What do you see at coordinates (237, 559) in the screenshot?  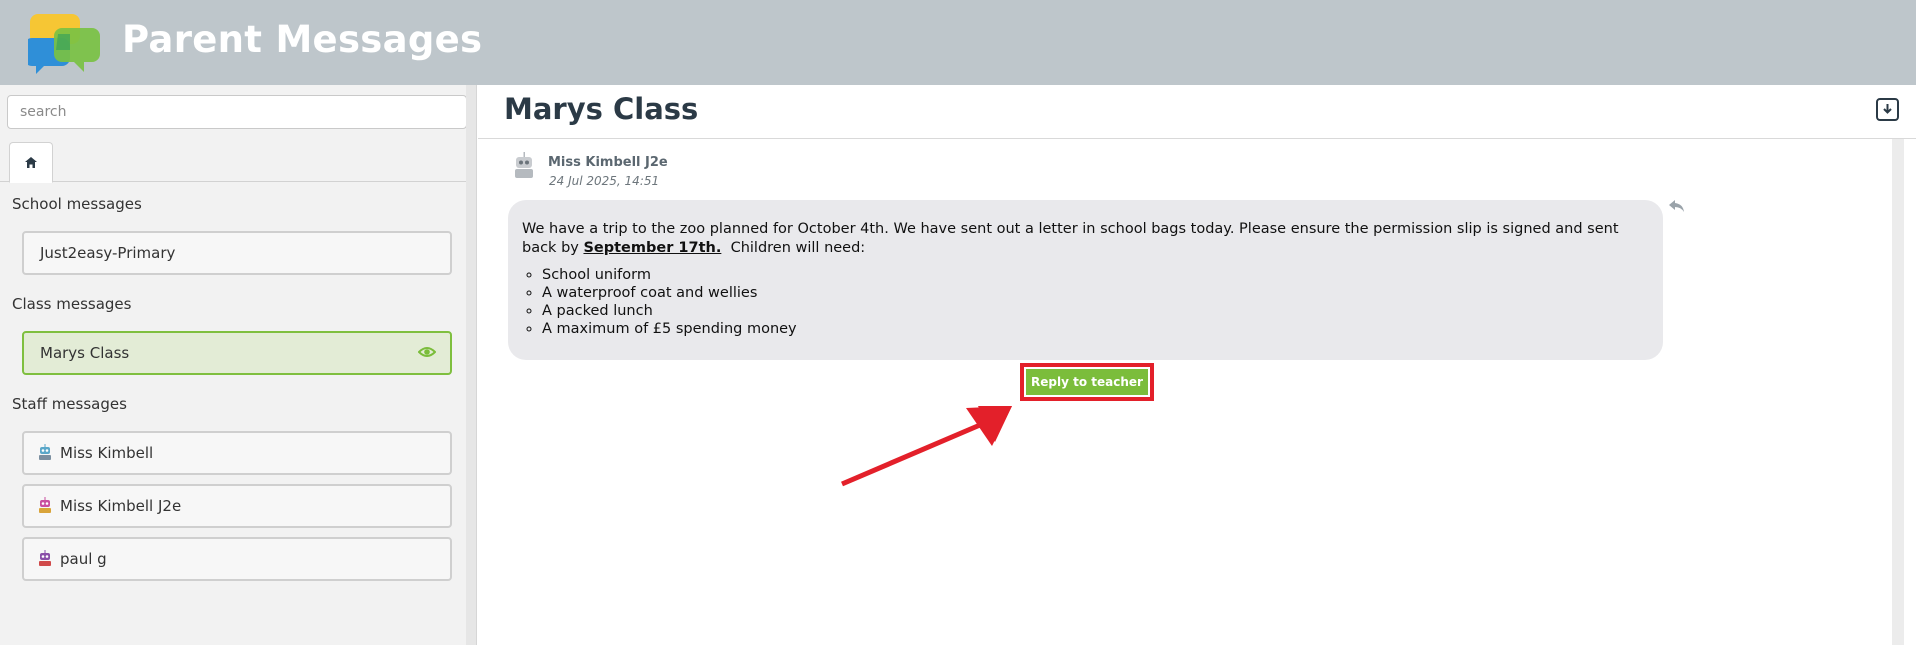 I see `sidebar-item-paul-g: paul g` at bounding box center [237, 559].